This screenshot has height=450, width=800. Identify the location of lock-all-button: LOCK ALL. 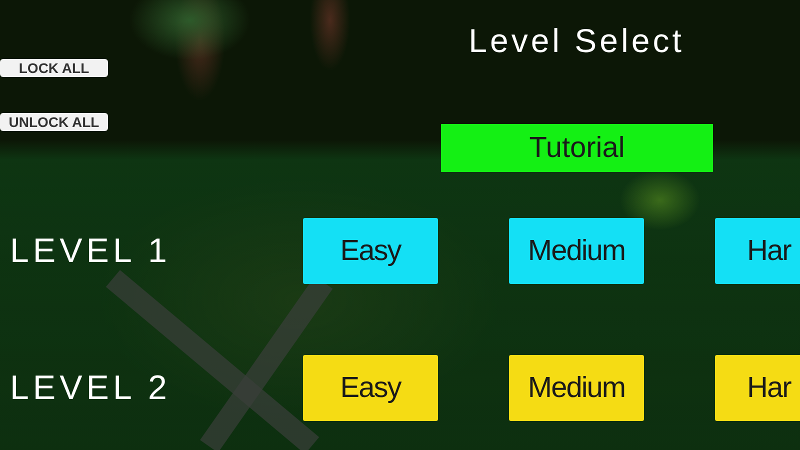
(54, 68).